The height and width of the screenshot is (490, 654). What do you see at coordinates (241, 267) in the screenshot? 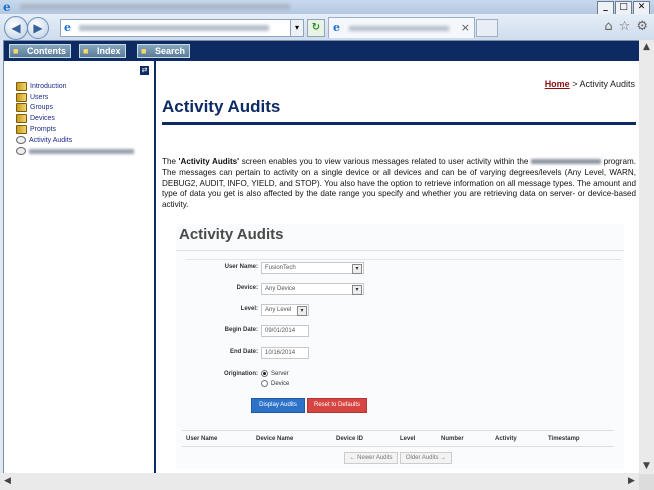
I see `user-name-label: User Name:` at bounding box center [241, 267].